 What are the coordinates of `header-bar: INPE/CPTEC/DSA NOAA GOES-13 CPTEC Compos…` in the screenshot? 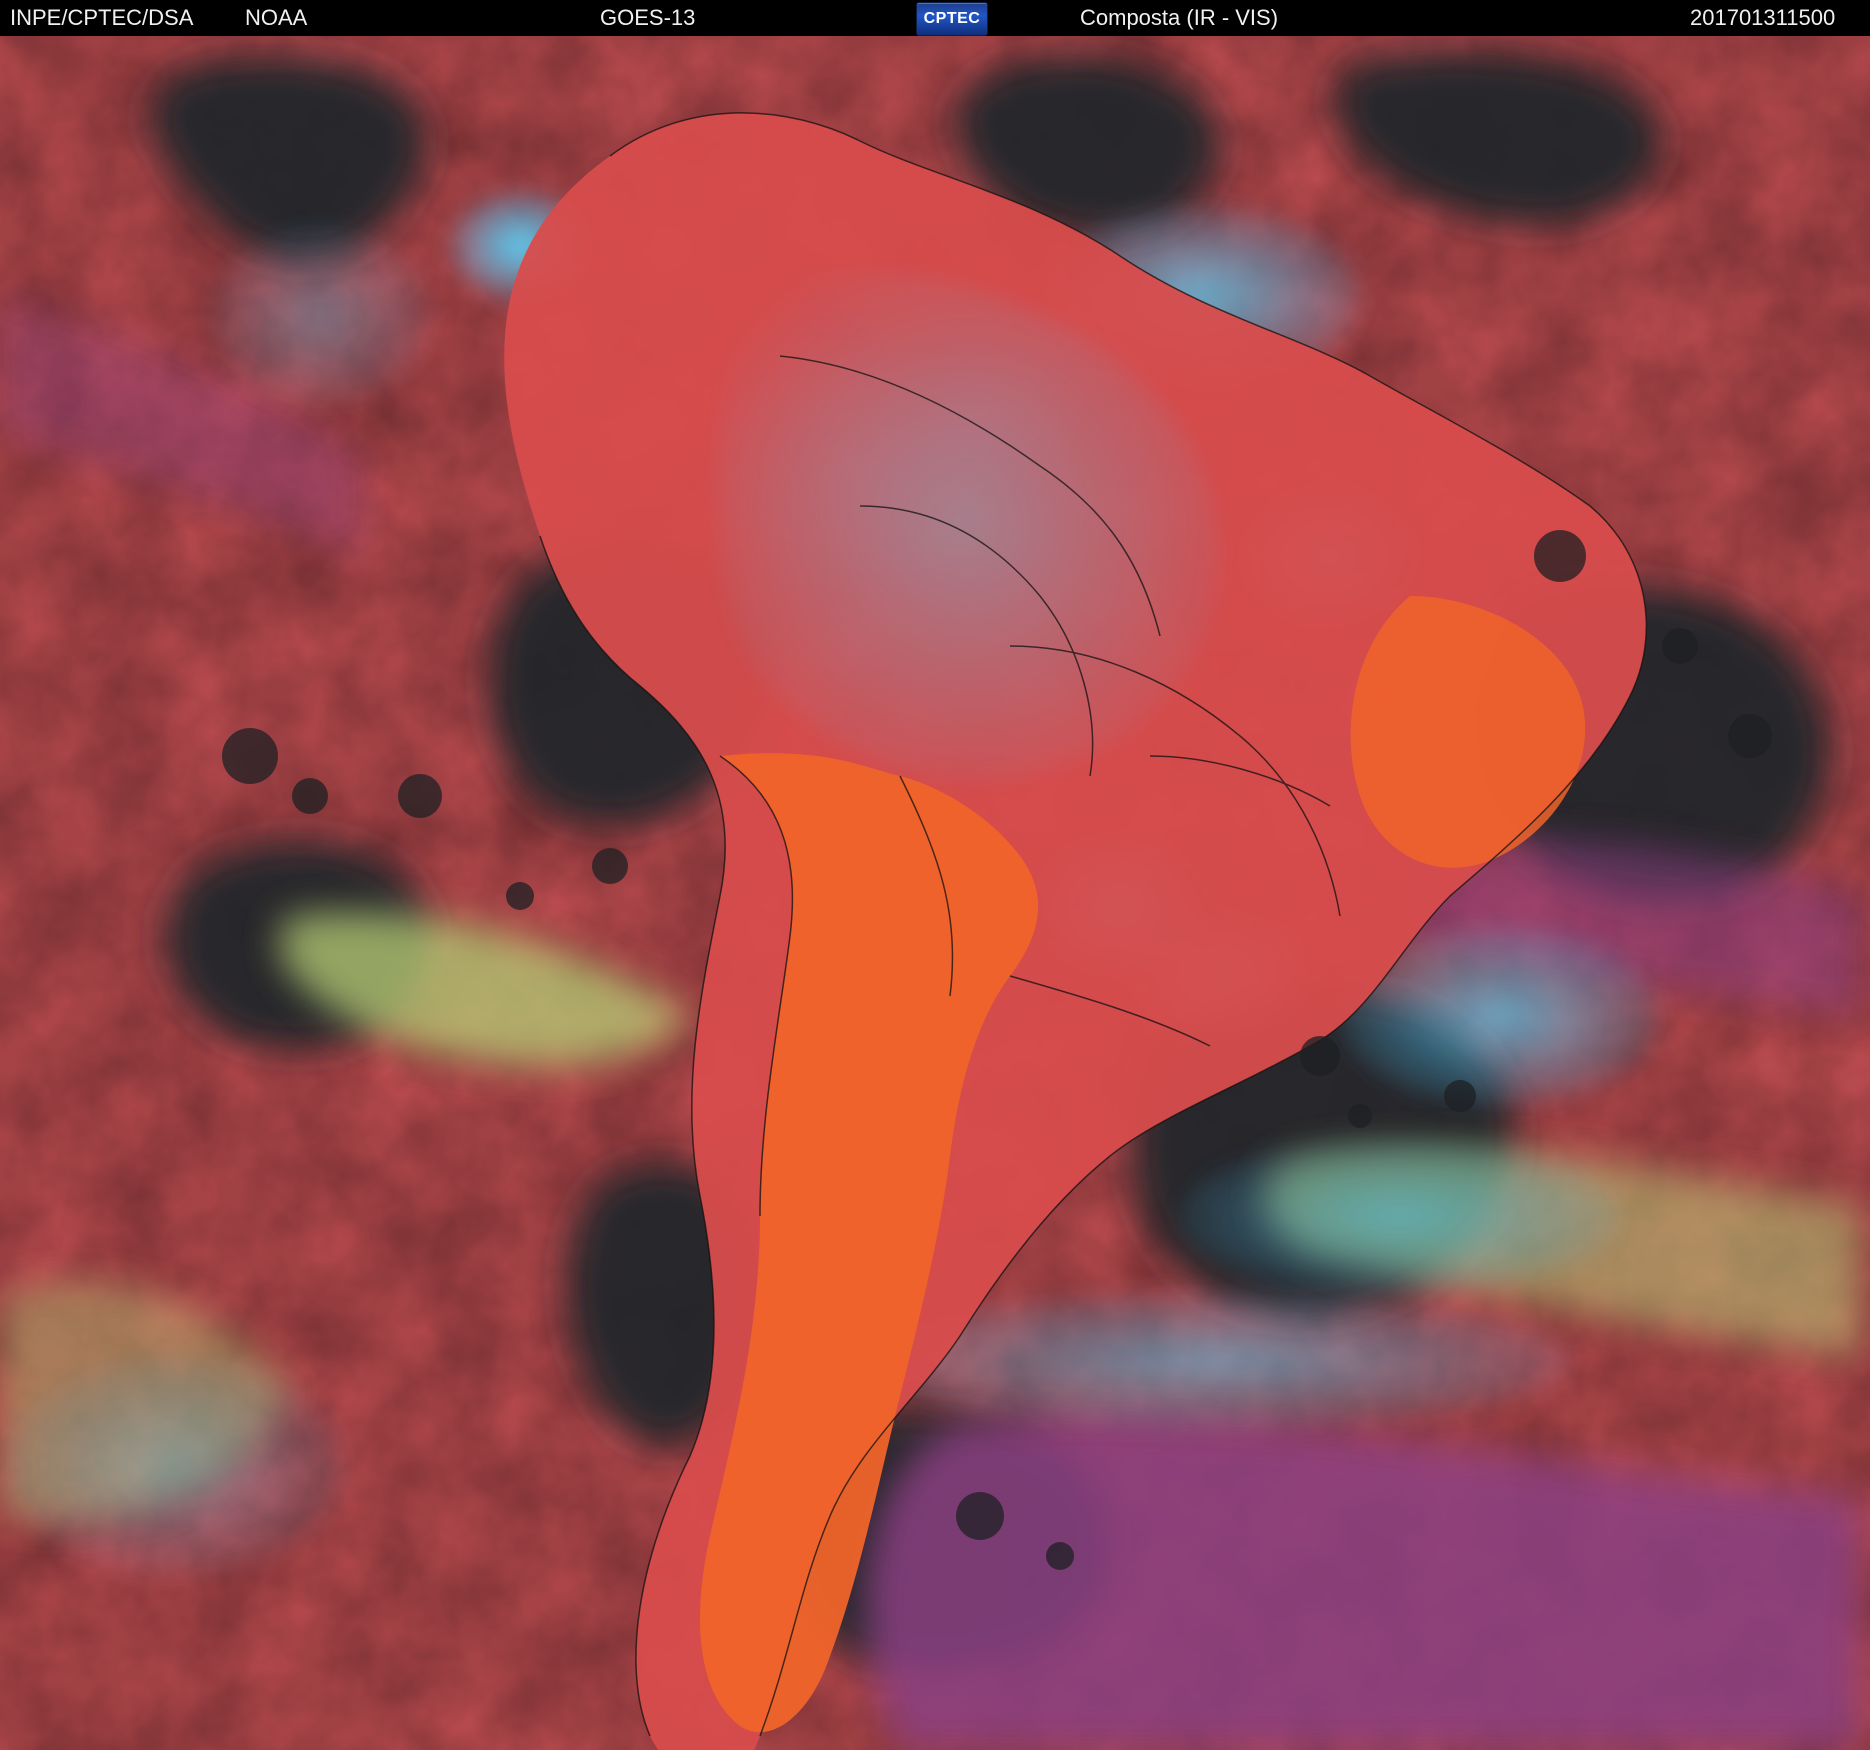 It's located at (935, 18).